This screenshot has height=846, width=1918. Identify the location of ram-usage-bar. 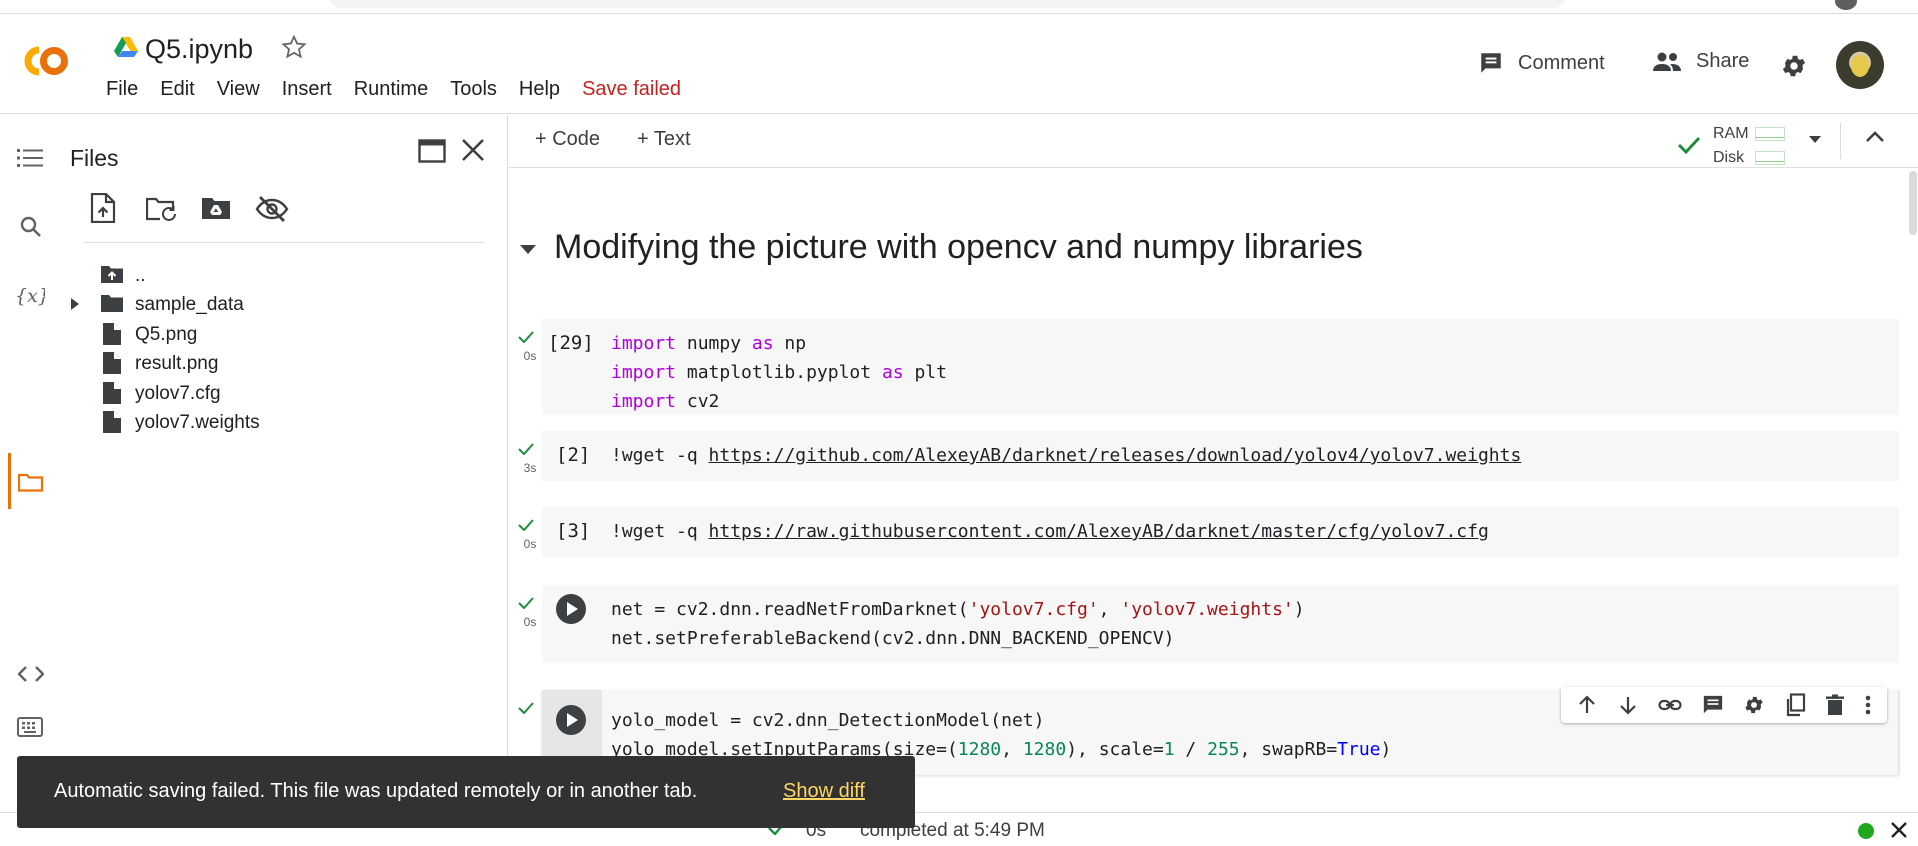
(1770, 134).